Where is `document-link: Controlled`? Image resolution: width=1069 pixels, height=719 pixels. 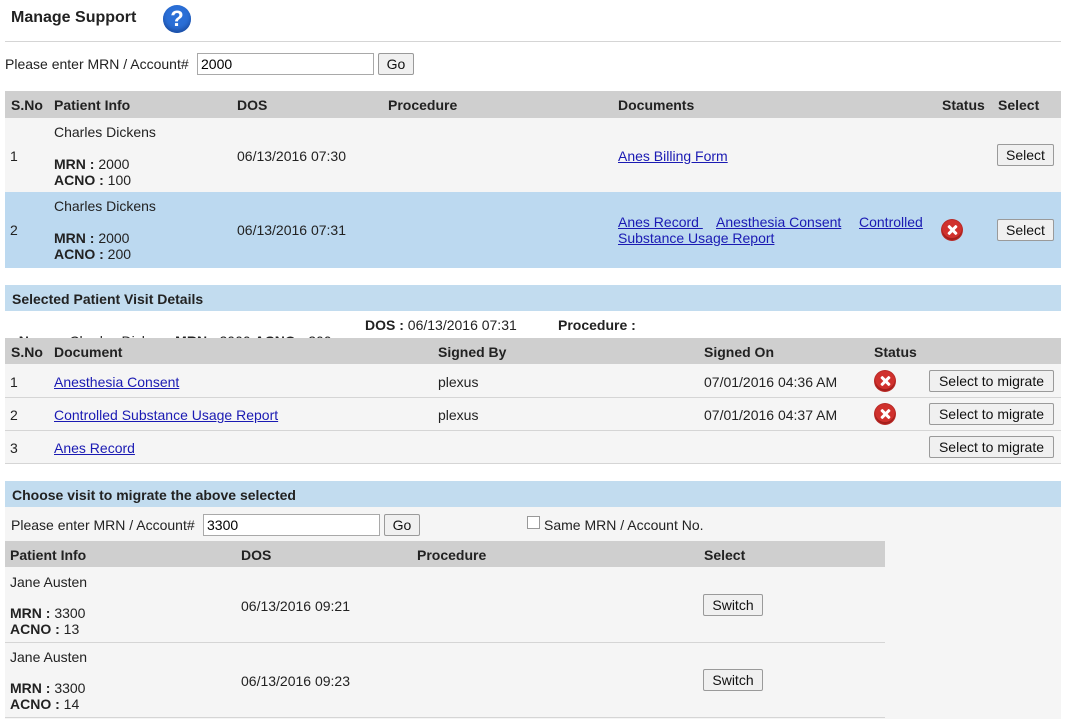
document-link: Controlled is located at coordinates (891, 222).